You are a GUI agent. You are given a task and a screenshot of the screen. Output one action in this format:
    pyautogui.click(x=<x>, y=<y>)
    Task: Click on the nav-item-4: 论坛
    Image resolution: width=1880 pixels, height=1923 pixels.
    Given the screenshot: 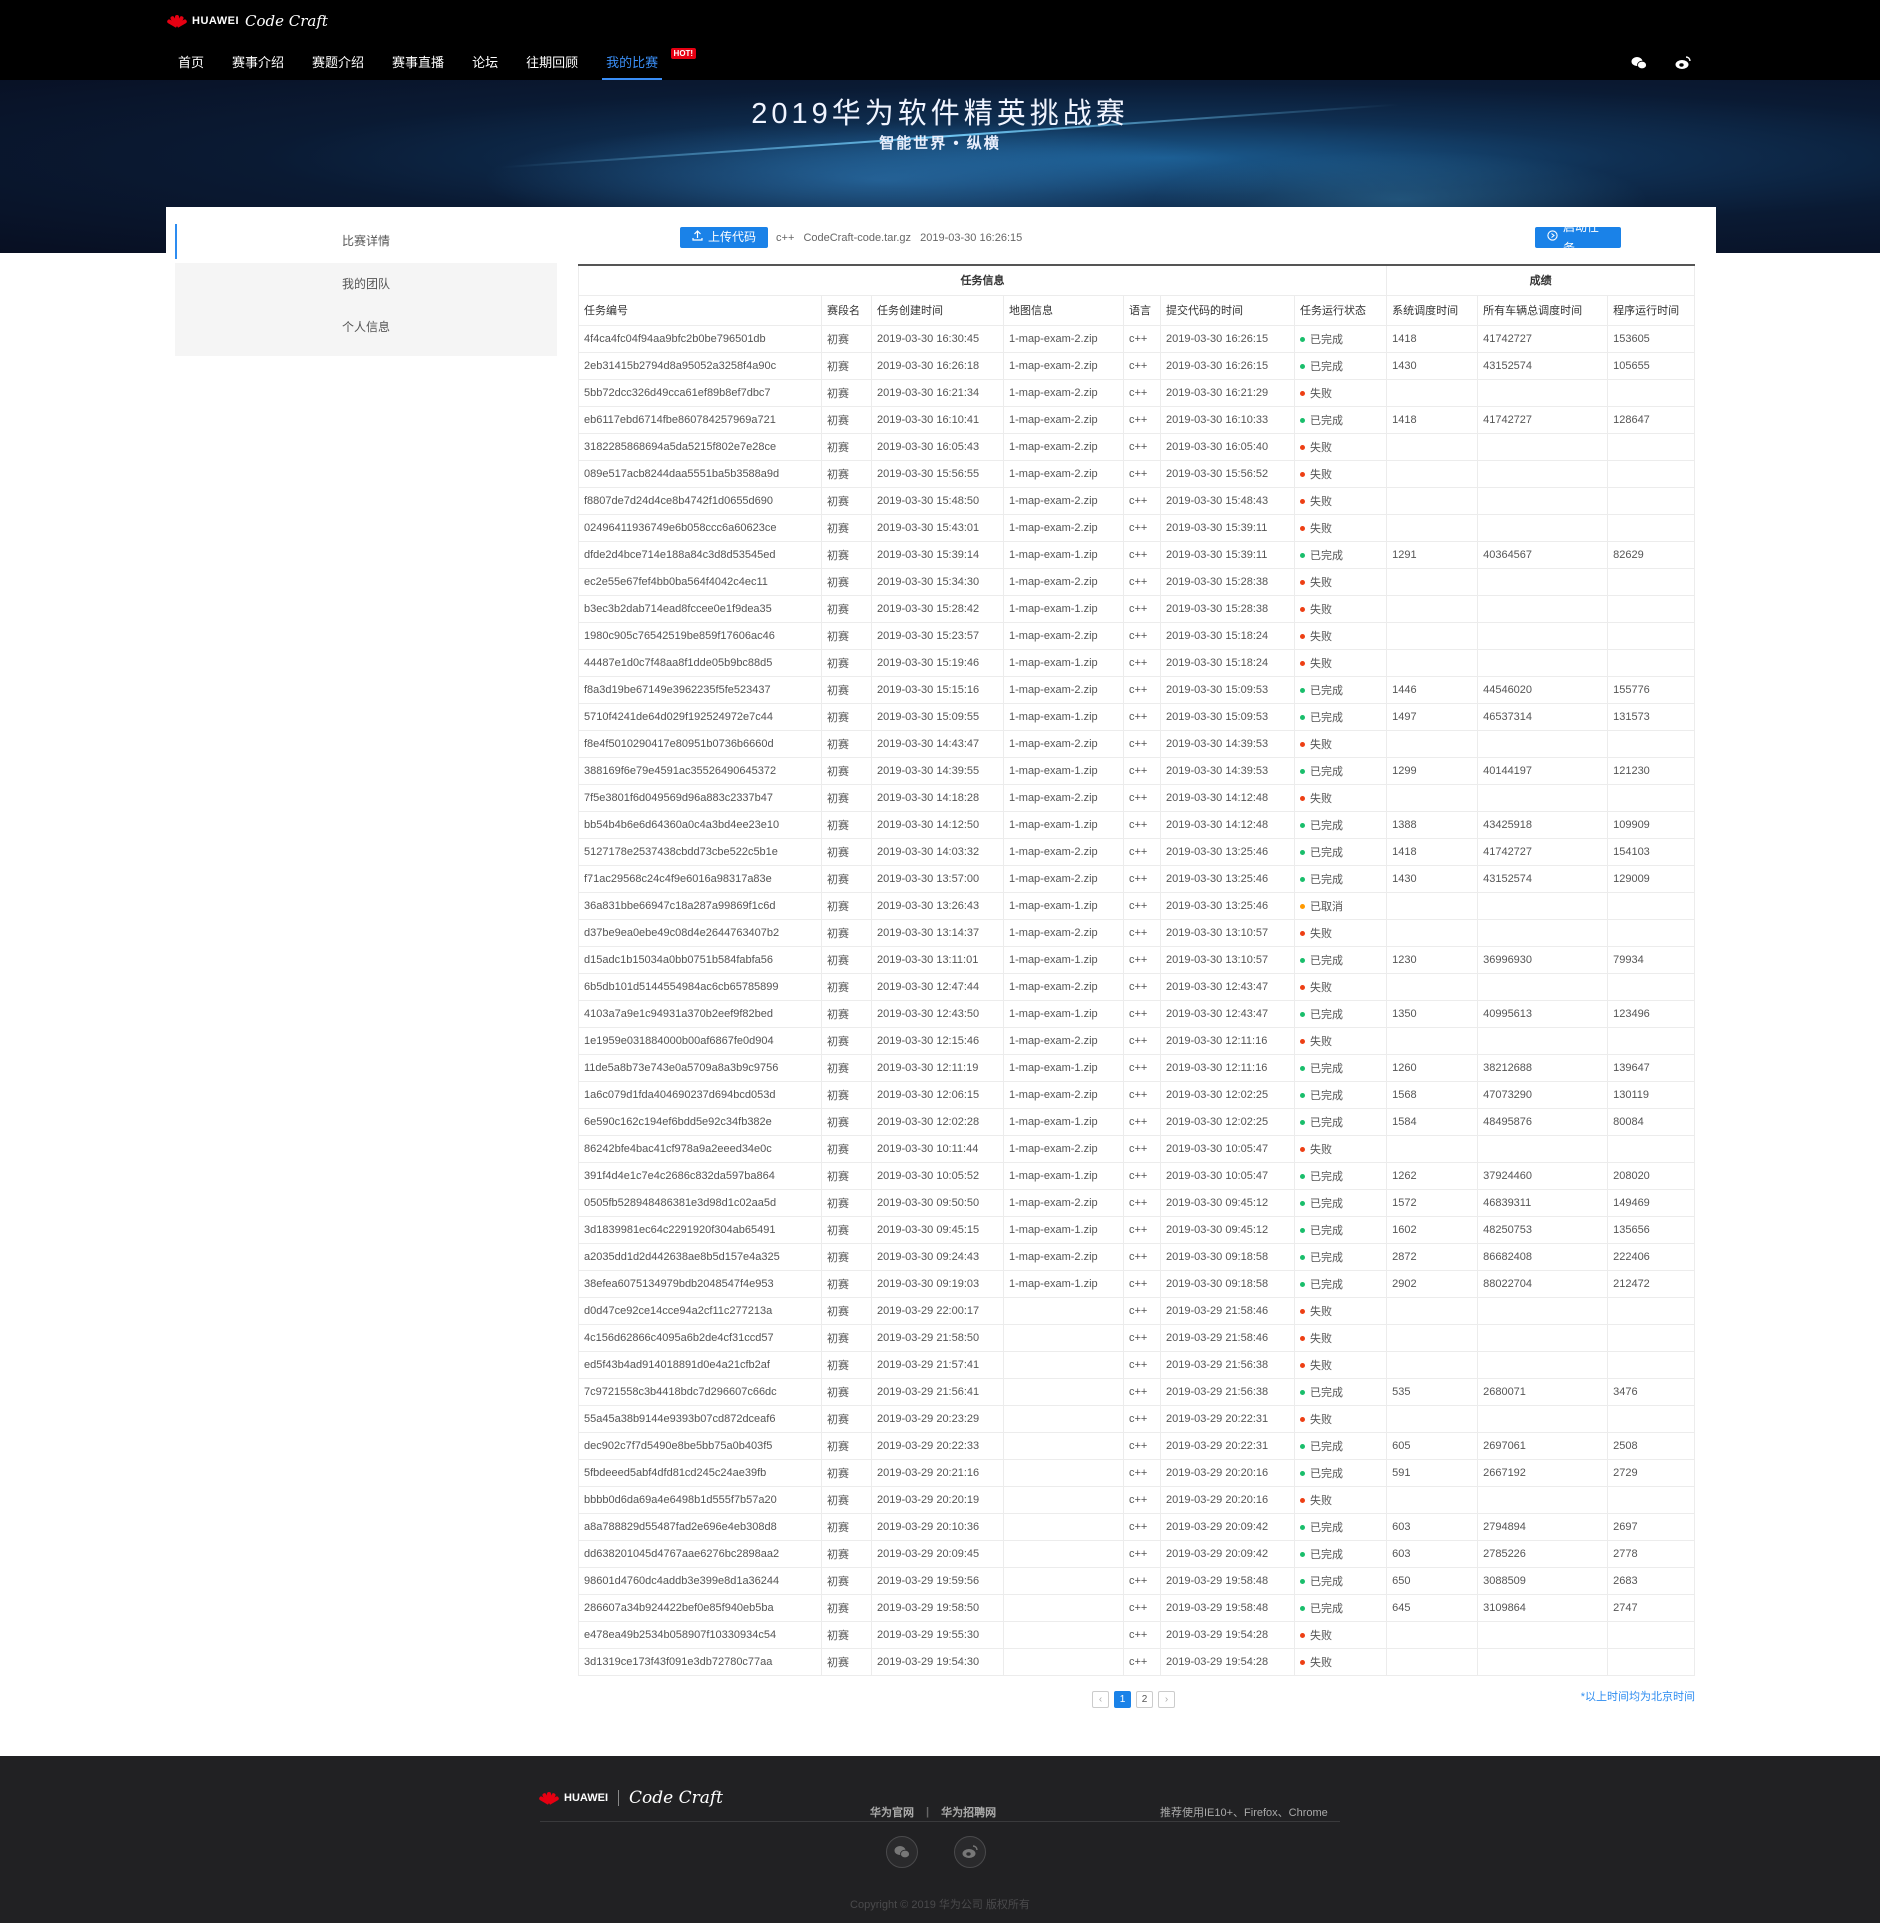 What is the action you would take?
    pyautogui.click(x=485, y=62)
    